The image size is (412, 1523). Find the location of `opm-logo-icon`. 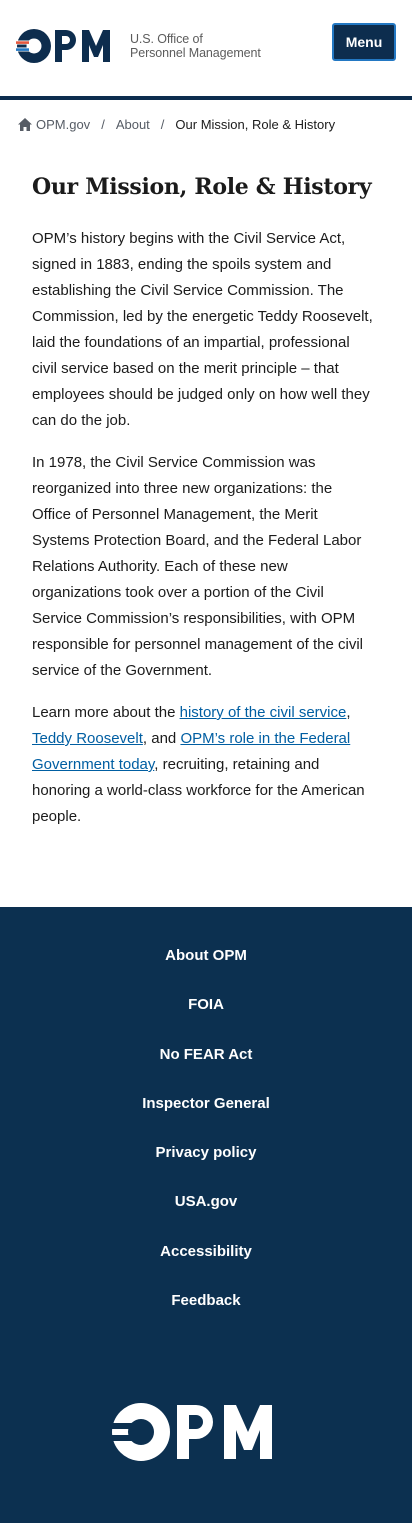

opm-logo-icon is located at coordinates (63, 46).